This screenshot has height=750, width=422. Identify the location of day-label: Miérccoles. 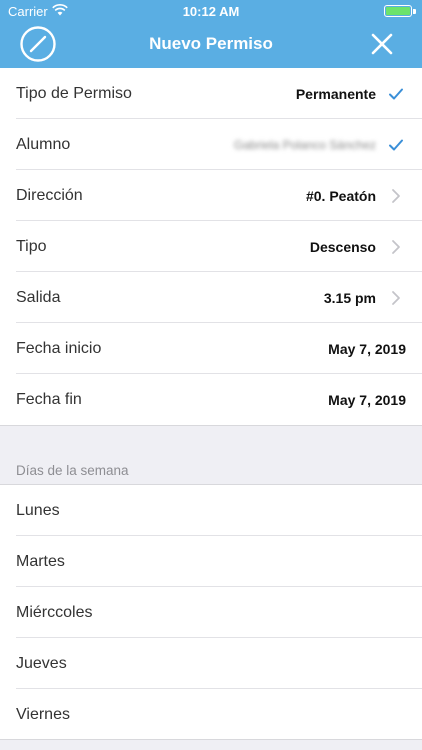
(54, 612).